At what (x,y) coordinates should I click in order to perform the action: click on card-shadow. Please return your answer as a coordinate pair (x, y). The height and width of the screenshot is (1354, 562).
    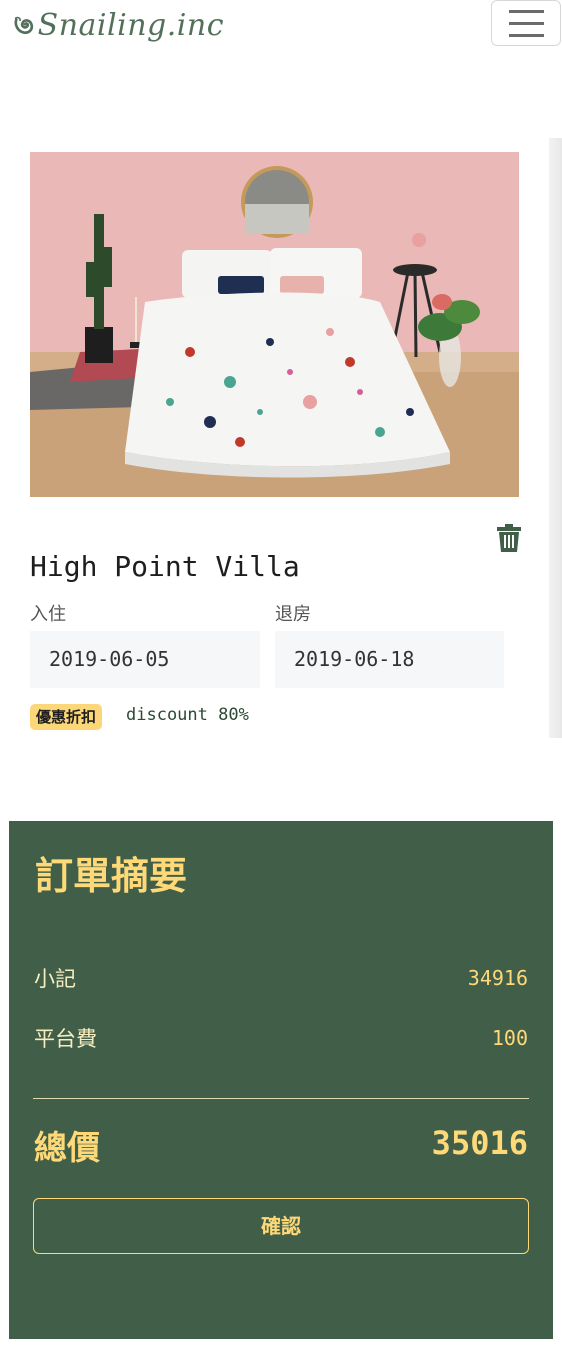
    Looking at the image, I should click on (555, 438).